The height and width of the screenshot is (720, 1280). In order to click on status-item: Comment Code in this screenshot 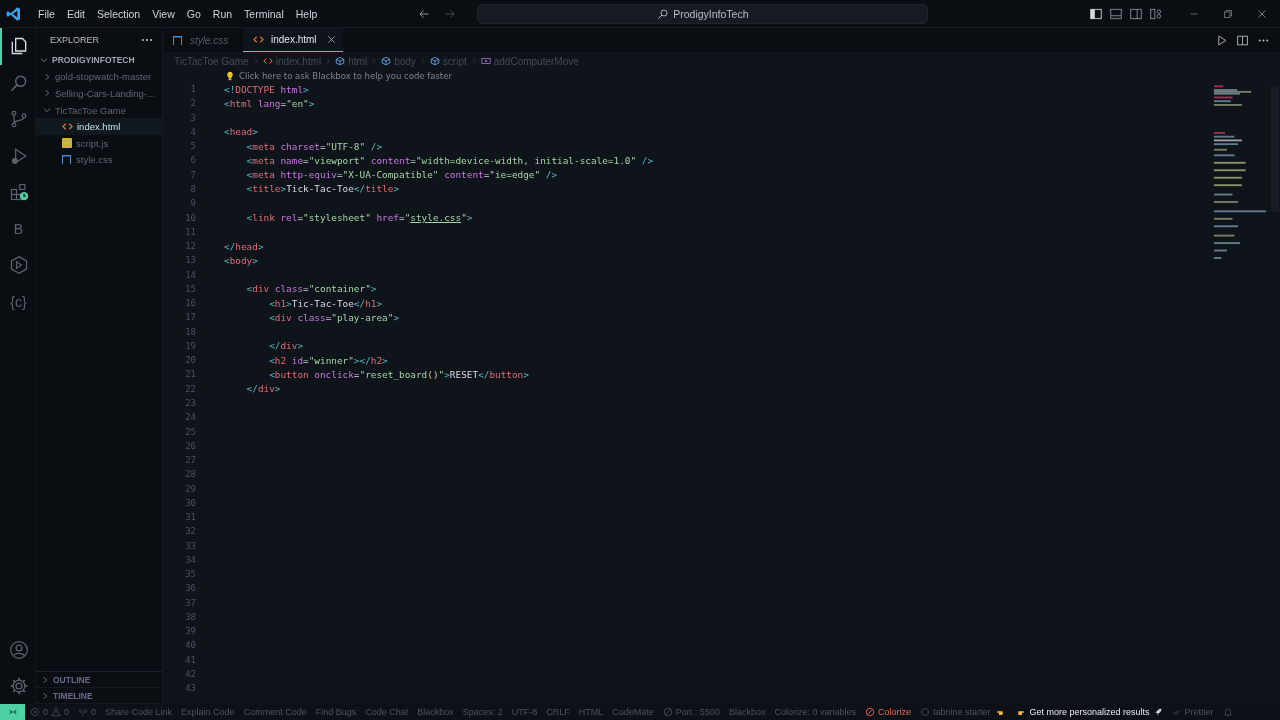, I will do `click(275, 712)`.